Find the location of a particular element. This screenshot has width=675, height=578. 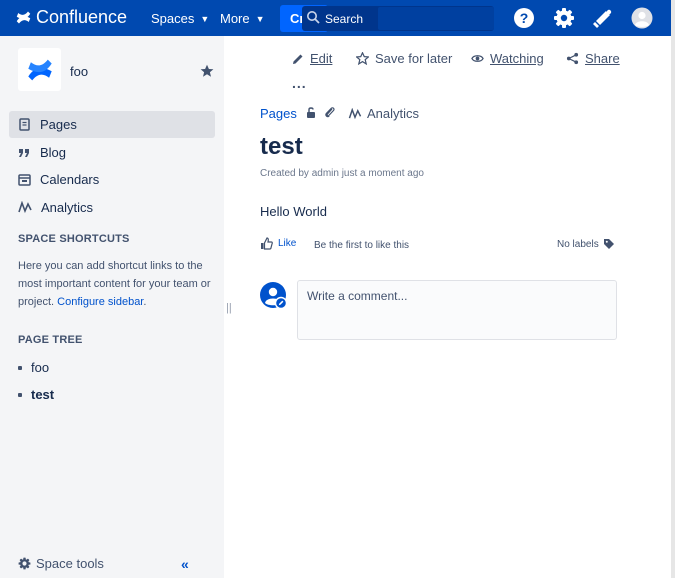

attachment-paperclip-icon is located at coordinates (330, 112).